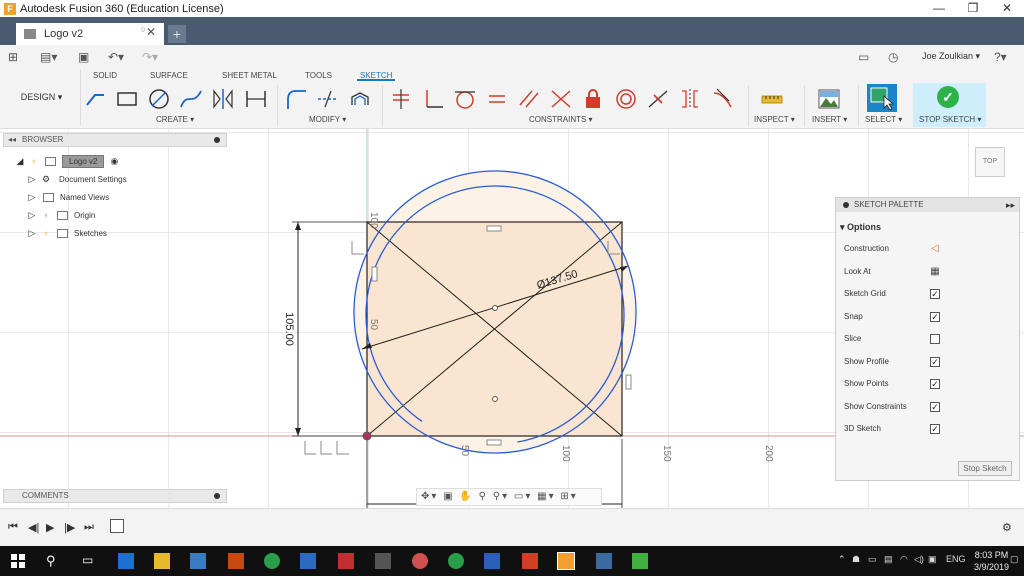 The width and height of the screenshot is (1024, 576). I want to click on 3d-sketch-checkbox: ✓, so click(935, 429).